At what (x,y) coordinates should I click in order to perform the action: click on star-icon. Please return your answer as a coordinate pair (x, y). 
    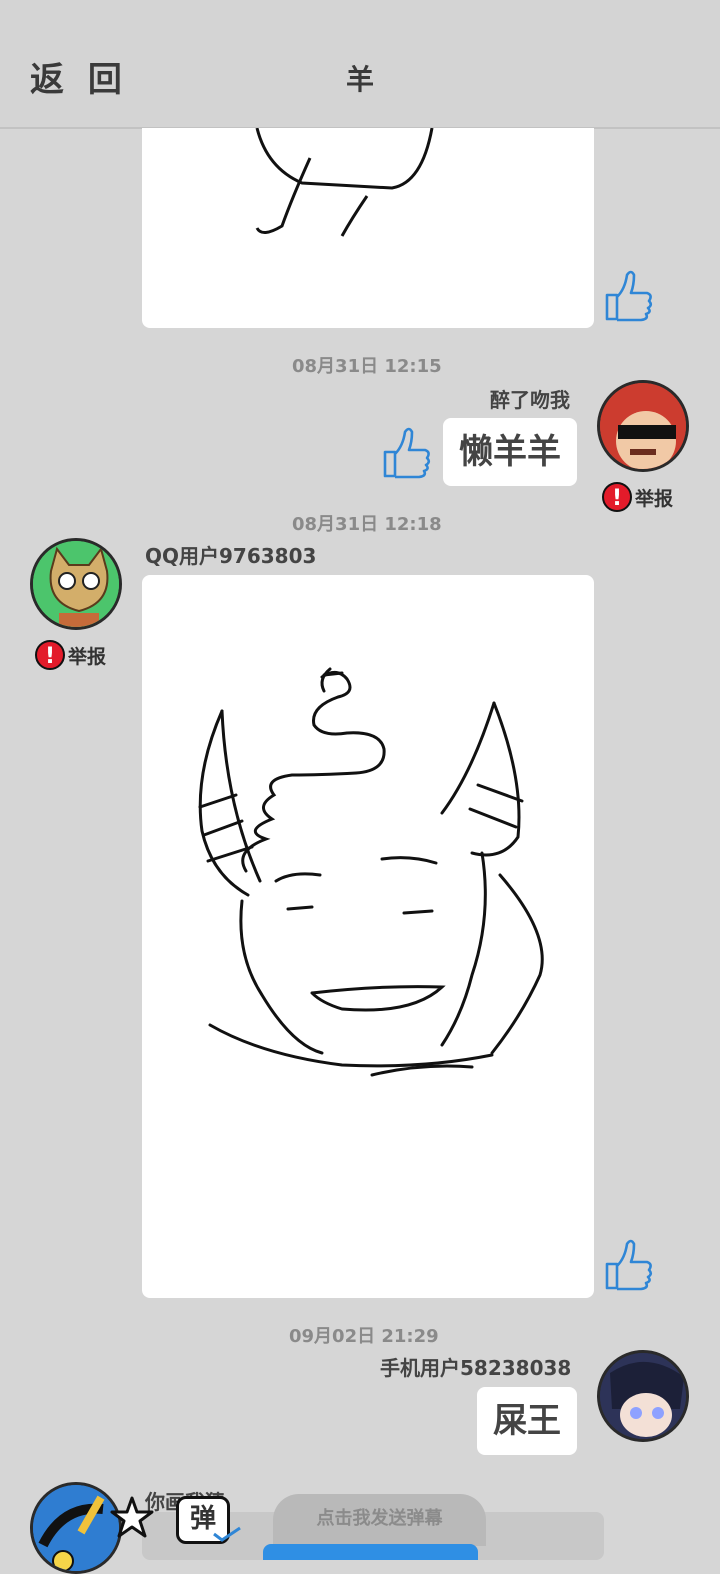
    Looking at the image, I should click on (132, 1518).